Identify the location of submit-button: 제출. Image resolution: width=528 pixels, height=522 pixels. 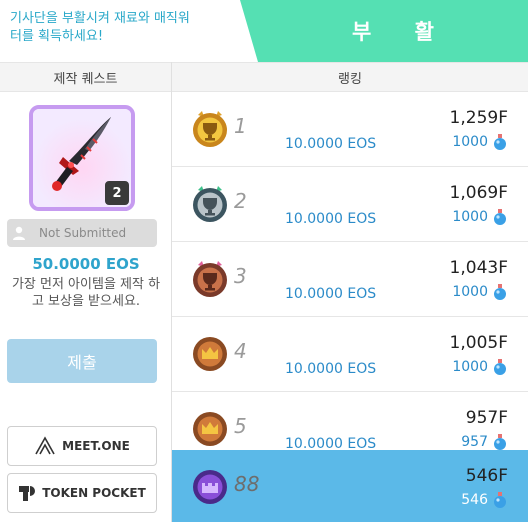
(82, 361).